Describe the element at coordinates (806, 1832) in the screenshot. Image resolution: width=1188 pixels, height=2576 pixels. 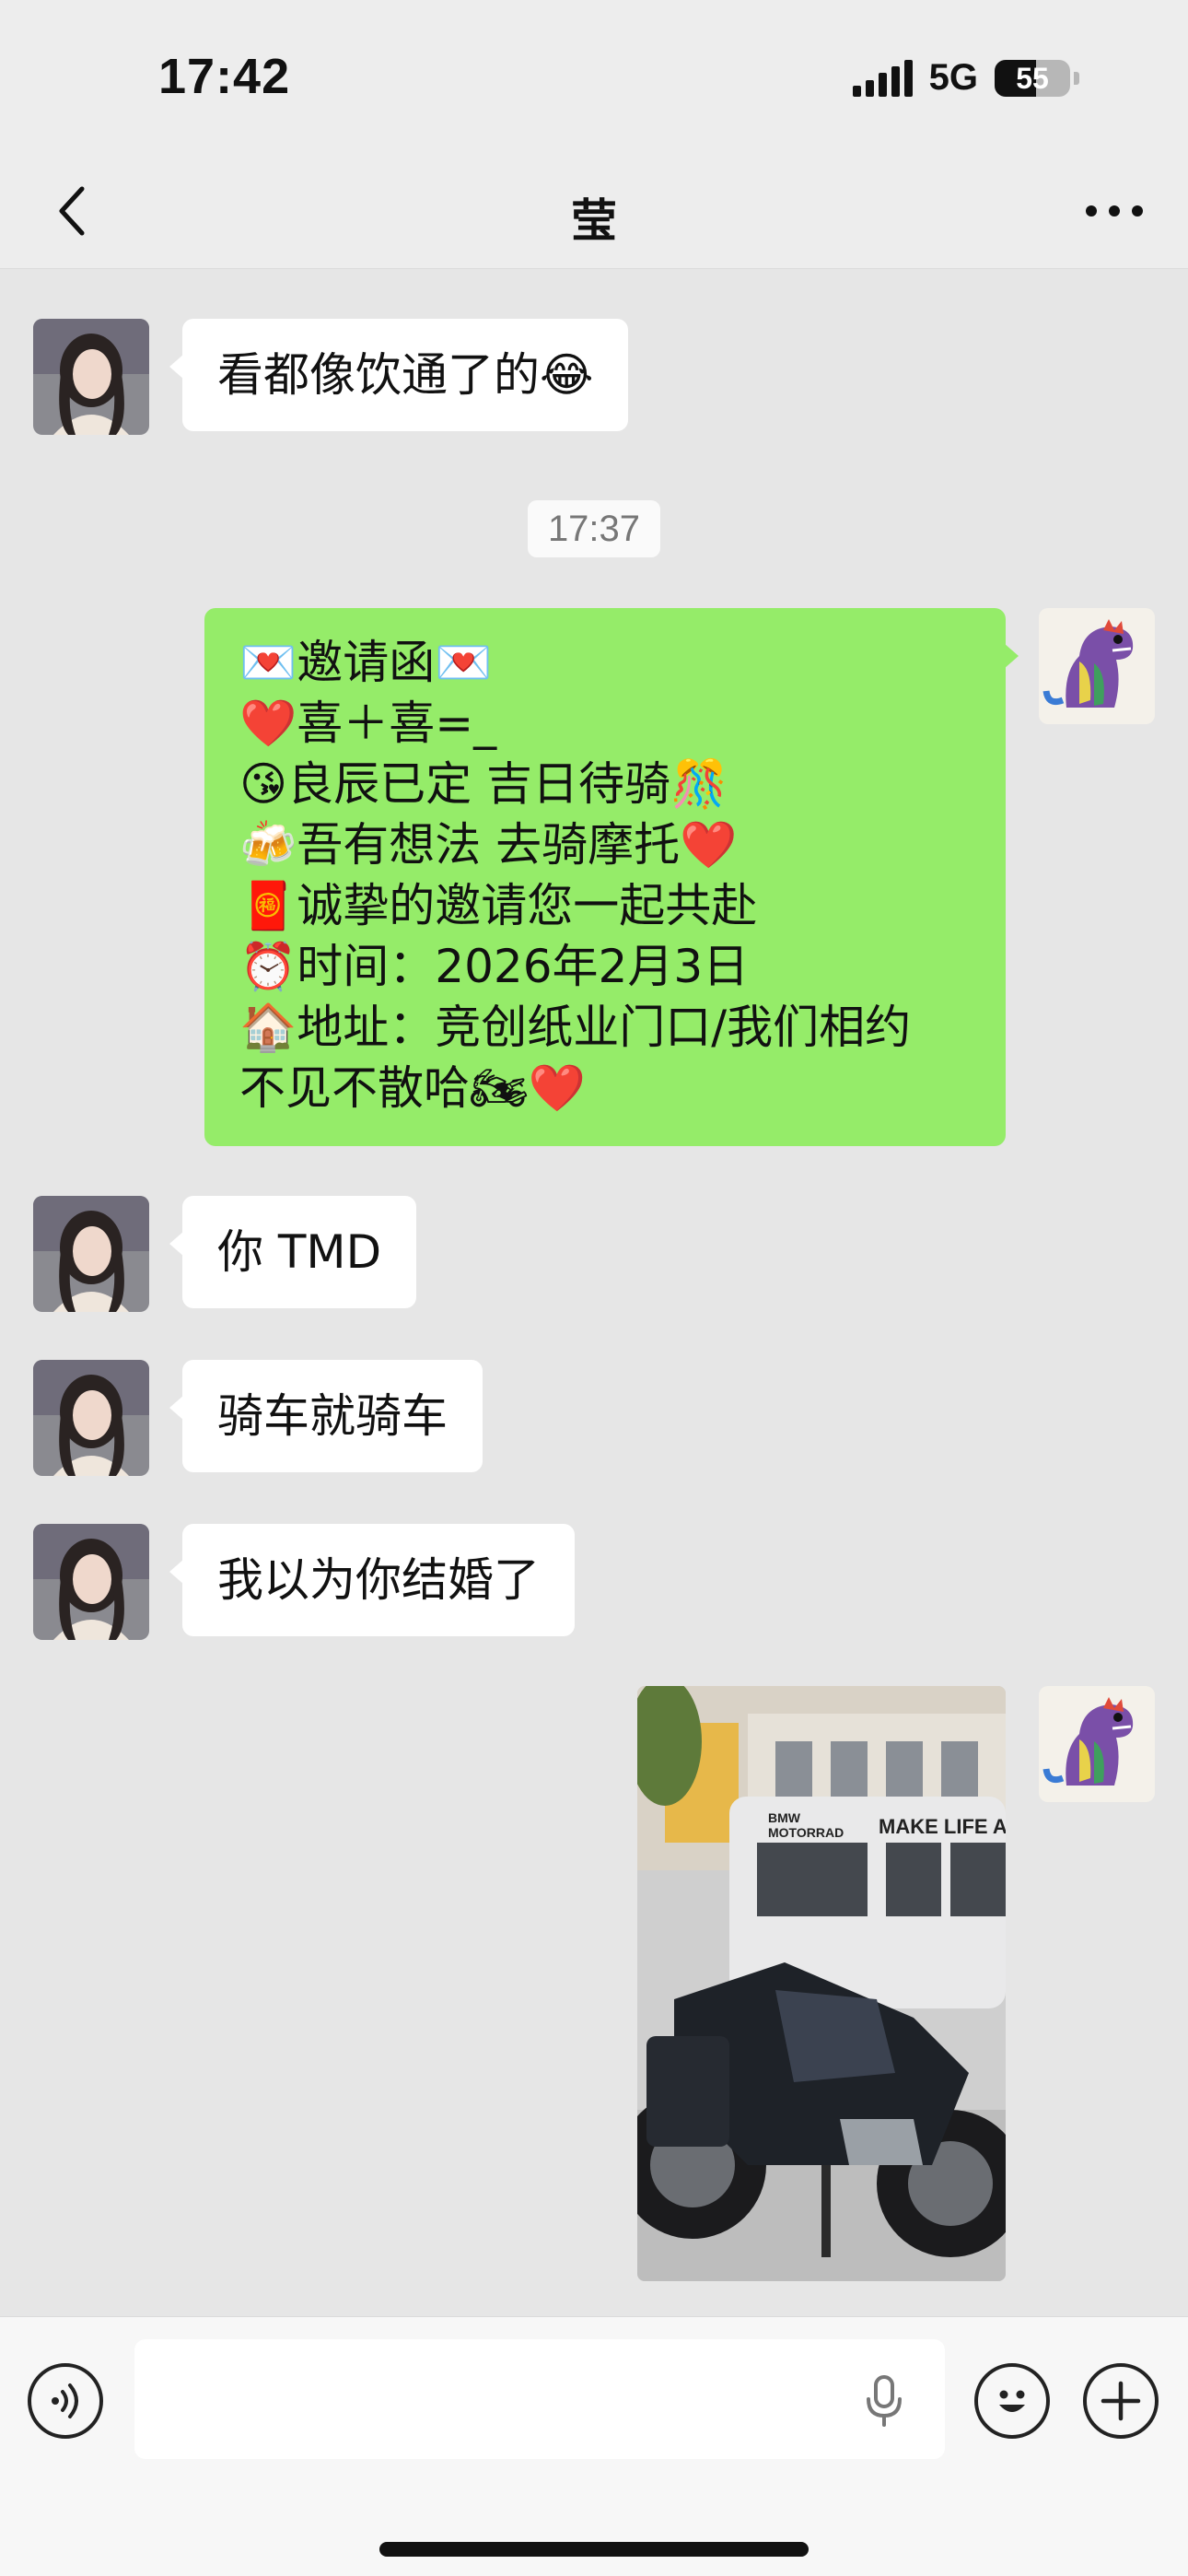
I see `image-text: MOTORRAD` at that location.